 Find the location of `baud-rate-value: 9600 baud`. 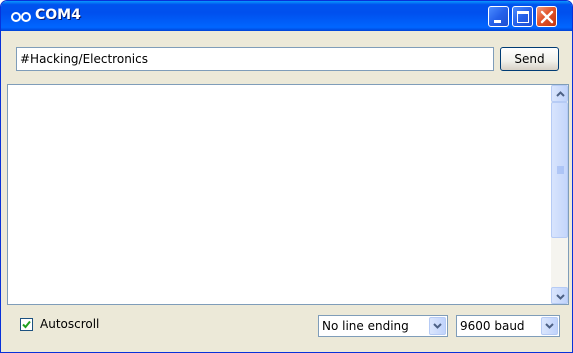

baud-rate-value: 9600 baud is located at coordinates (492, 326).